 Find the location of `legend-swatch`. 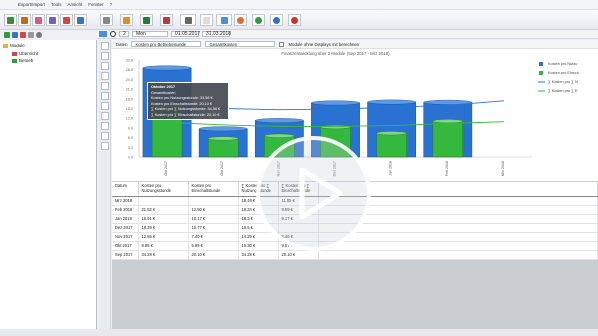

legend-swatch is located at coordinates (541, 73).